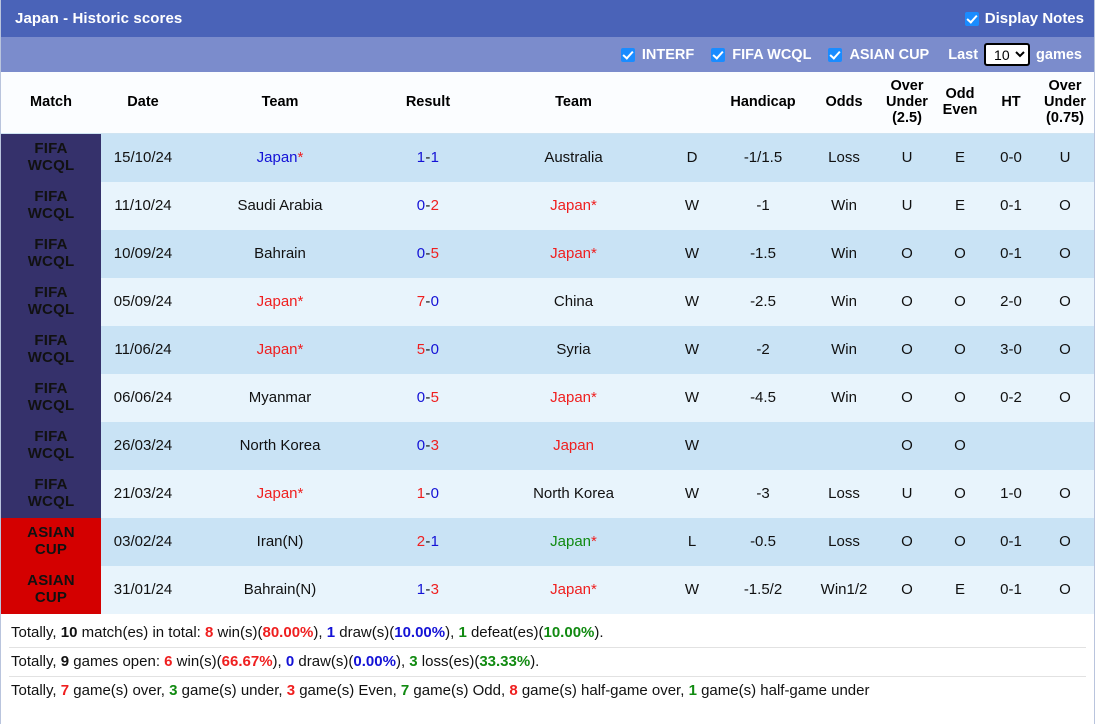 This screenshot has height=724, width=1095. What do you see at coordinates (573, 445) in the screenshot?
I see `away-team: Japan` at bounding box center [573, 445].